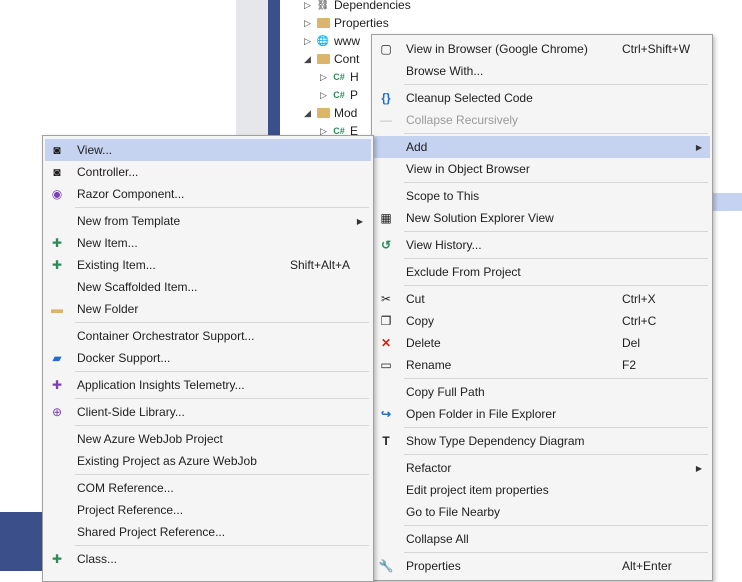 The image size is (742, 582). Describe the element at coordinates (347, 59) in the screenshot. I see `tree-item-label: Cont` at that location.